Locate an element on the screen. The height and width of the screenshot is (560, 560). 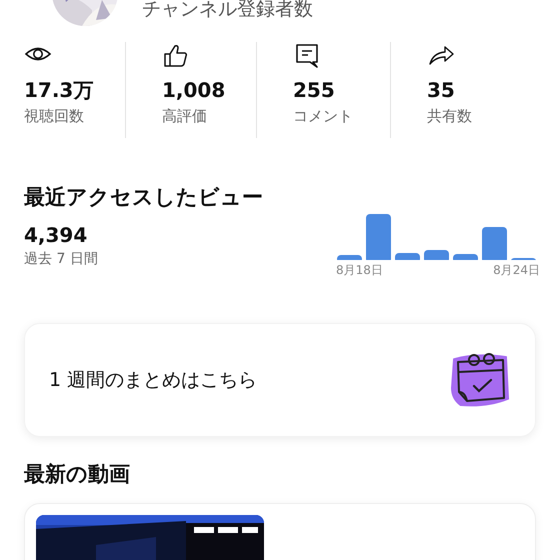
stat-value: 1,008 is located at coordinates (194, 90).